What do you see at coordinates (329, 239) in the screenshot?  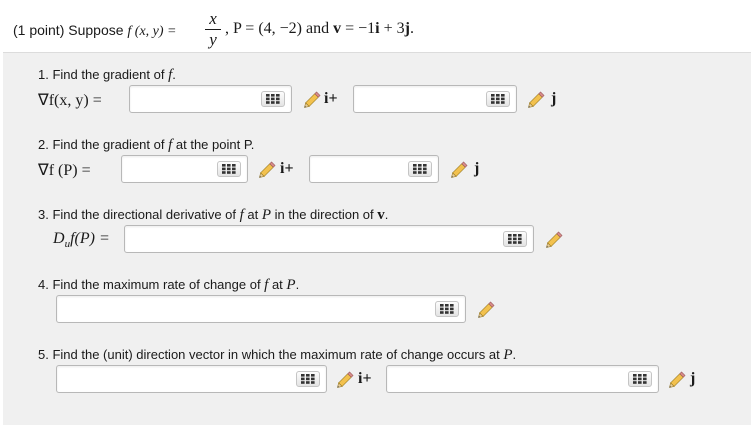 I see `q3-input` at bounding box center [329, 239].